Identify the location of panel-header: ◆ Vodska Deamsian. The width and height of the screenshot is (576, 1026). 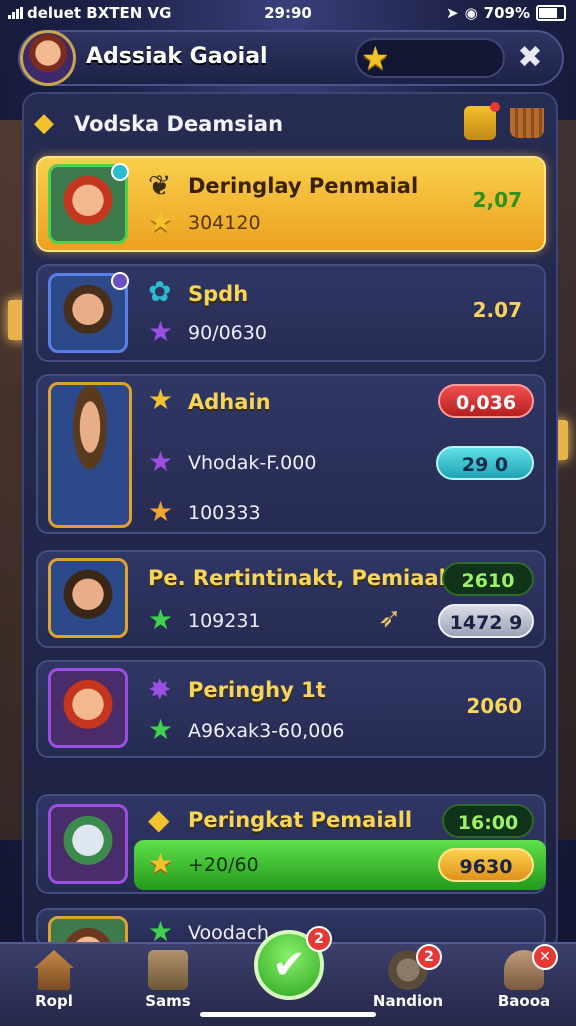
(290, 124).